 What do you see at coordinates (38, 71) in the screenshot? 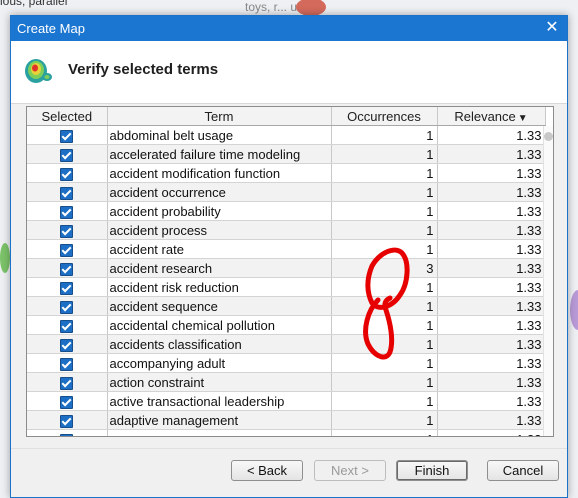
I see `density-map-icon` at bounding box center [38, 71].